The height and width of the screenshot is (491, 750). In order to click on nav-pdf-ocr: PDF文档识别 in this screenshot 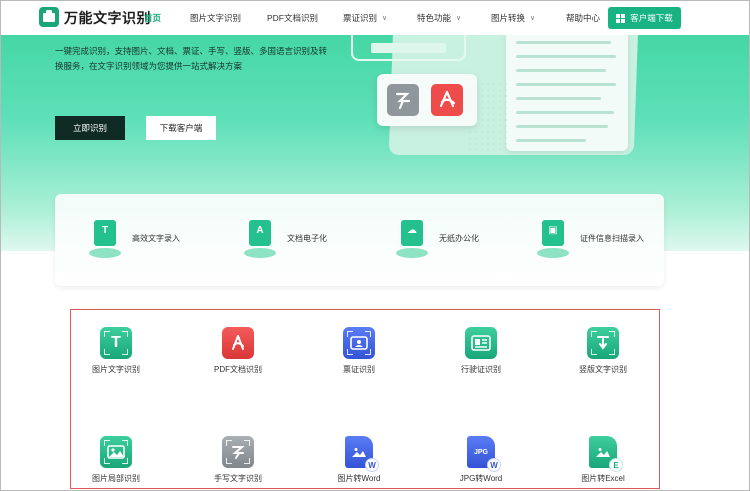, I will do `click(292, 18)`.